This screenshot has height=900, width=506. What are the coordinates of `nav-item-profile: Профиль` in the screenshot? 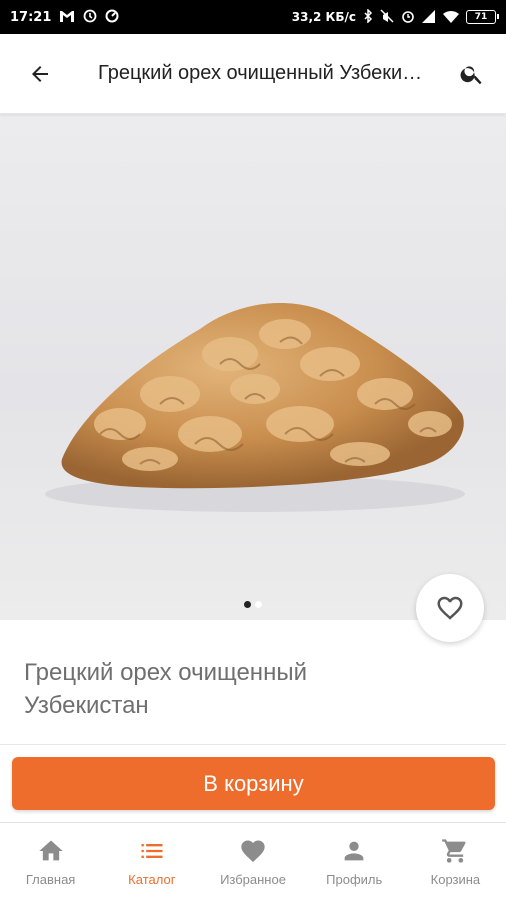 It's located at (354, 861).